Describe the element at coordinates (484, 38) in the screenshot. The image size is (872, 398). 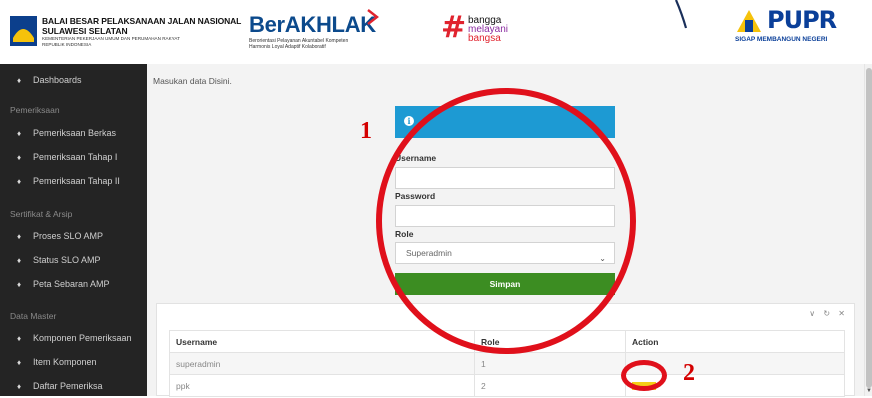
I see `bangga-line3: bangsa` at that location.